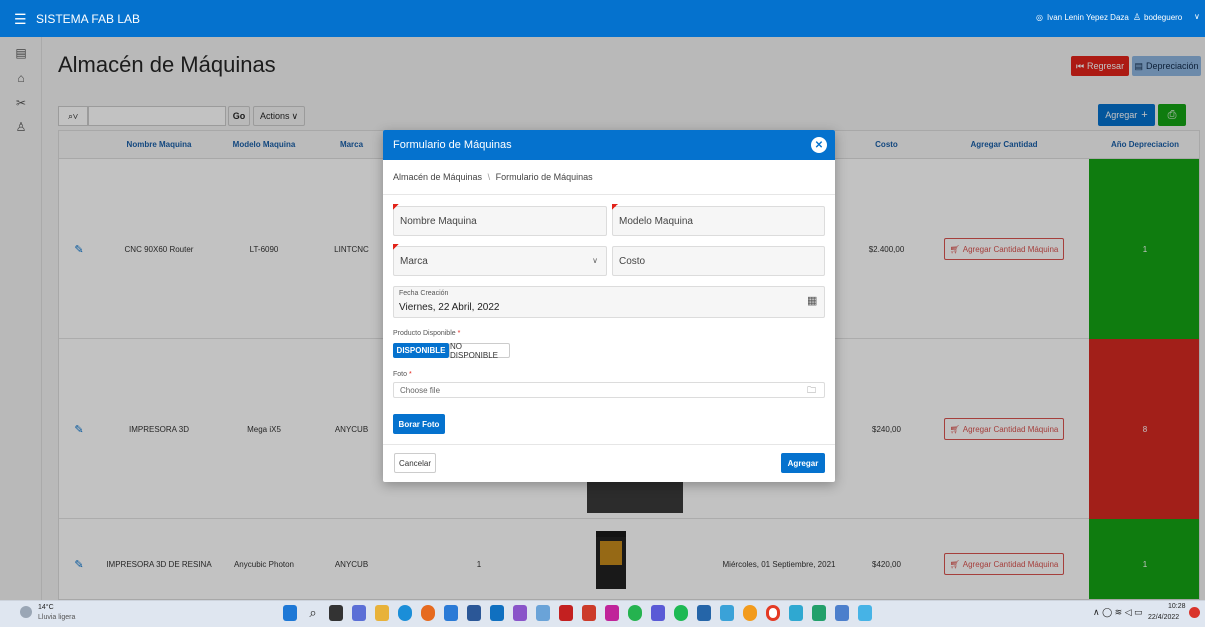  What do you see at coordinates (543, 613) in the screenshot?
I see `shield-icon` at bounding box center [543, 613].